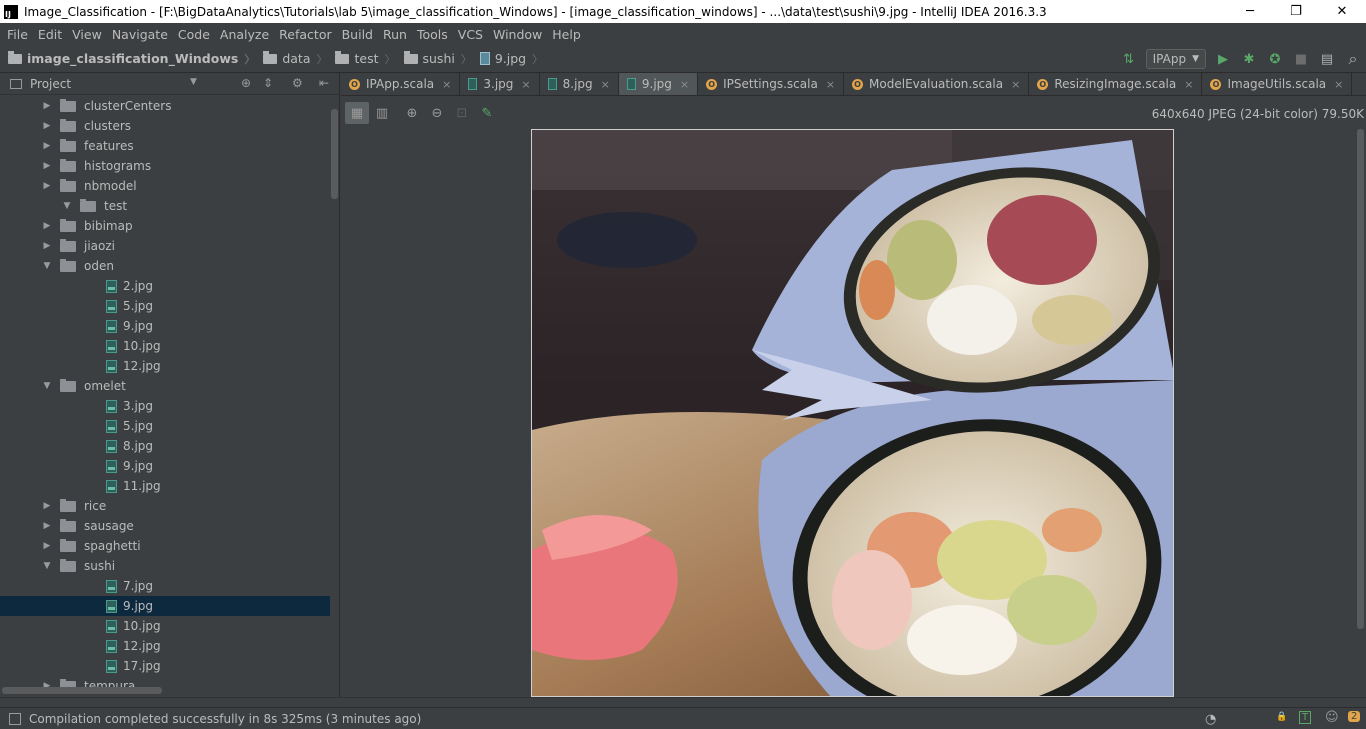 The width and height of the screenshot is (1366, 729). Describe the element at coordinates (511, 59) in the screenshot. I see `breadcrumb-item: 9.jpg 〉` at that location.